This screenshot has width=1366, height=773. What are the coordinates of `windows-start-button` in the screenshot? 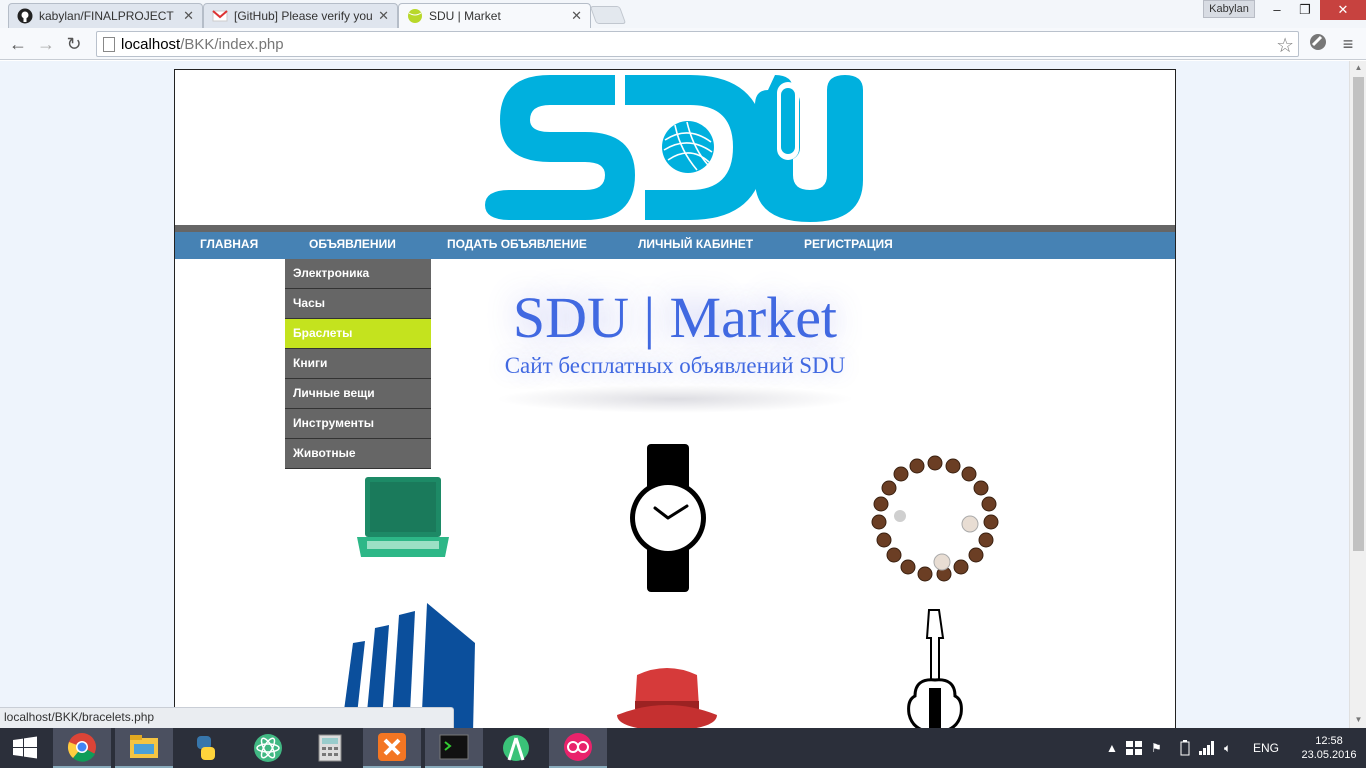 It's located at (25, 748).